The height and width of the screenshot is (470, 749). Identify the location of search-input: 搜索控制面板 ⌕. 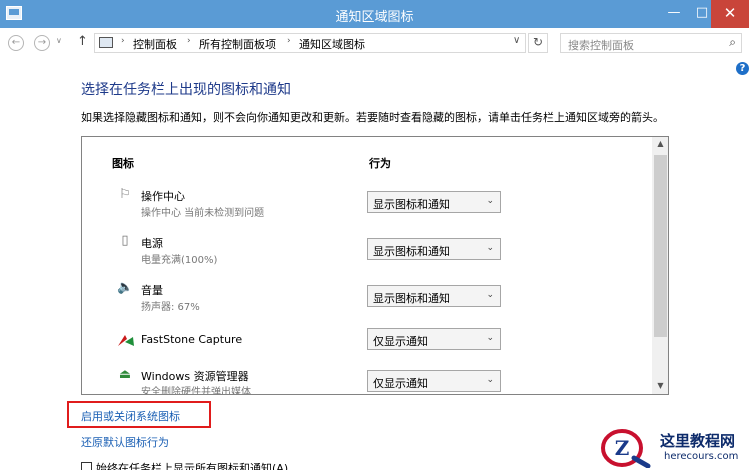
(651, 43).